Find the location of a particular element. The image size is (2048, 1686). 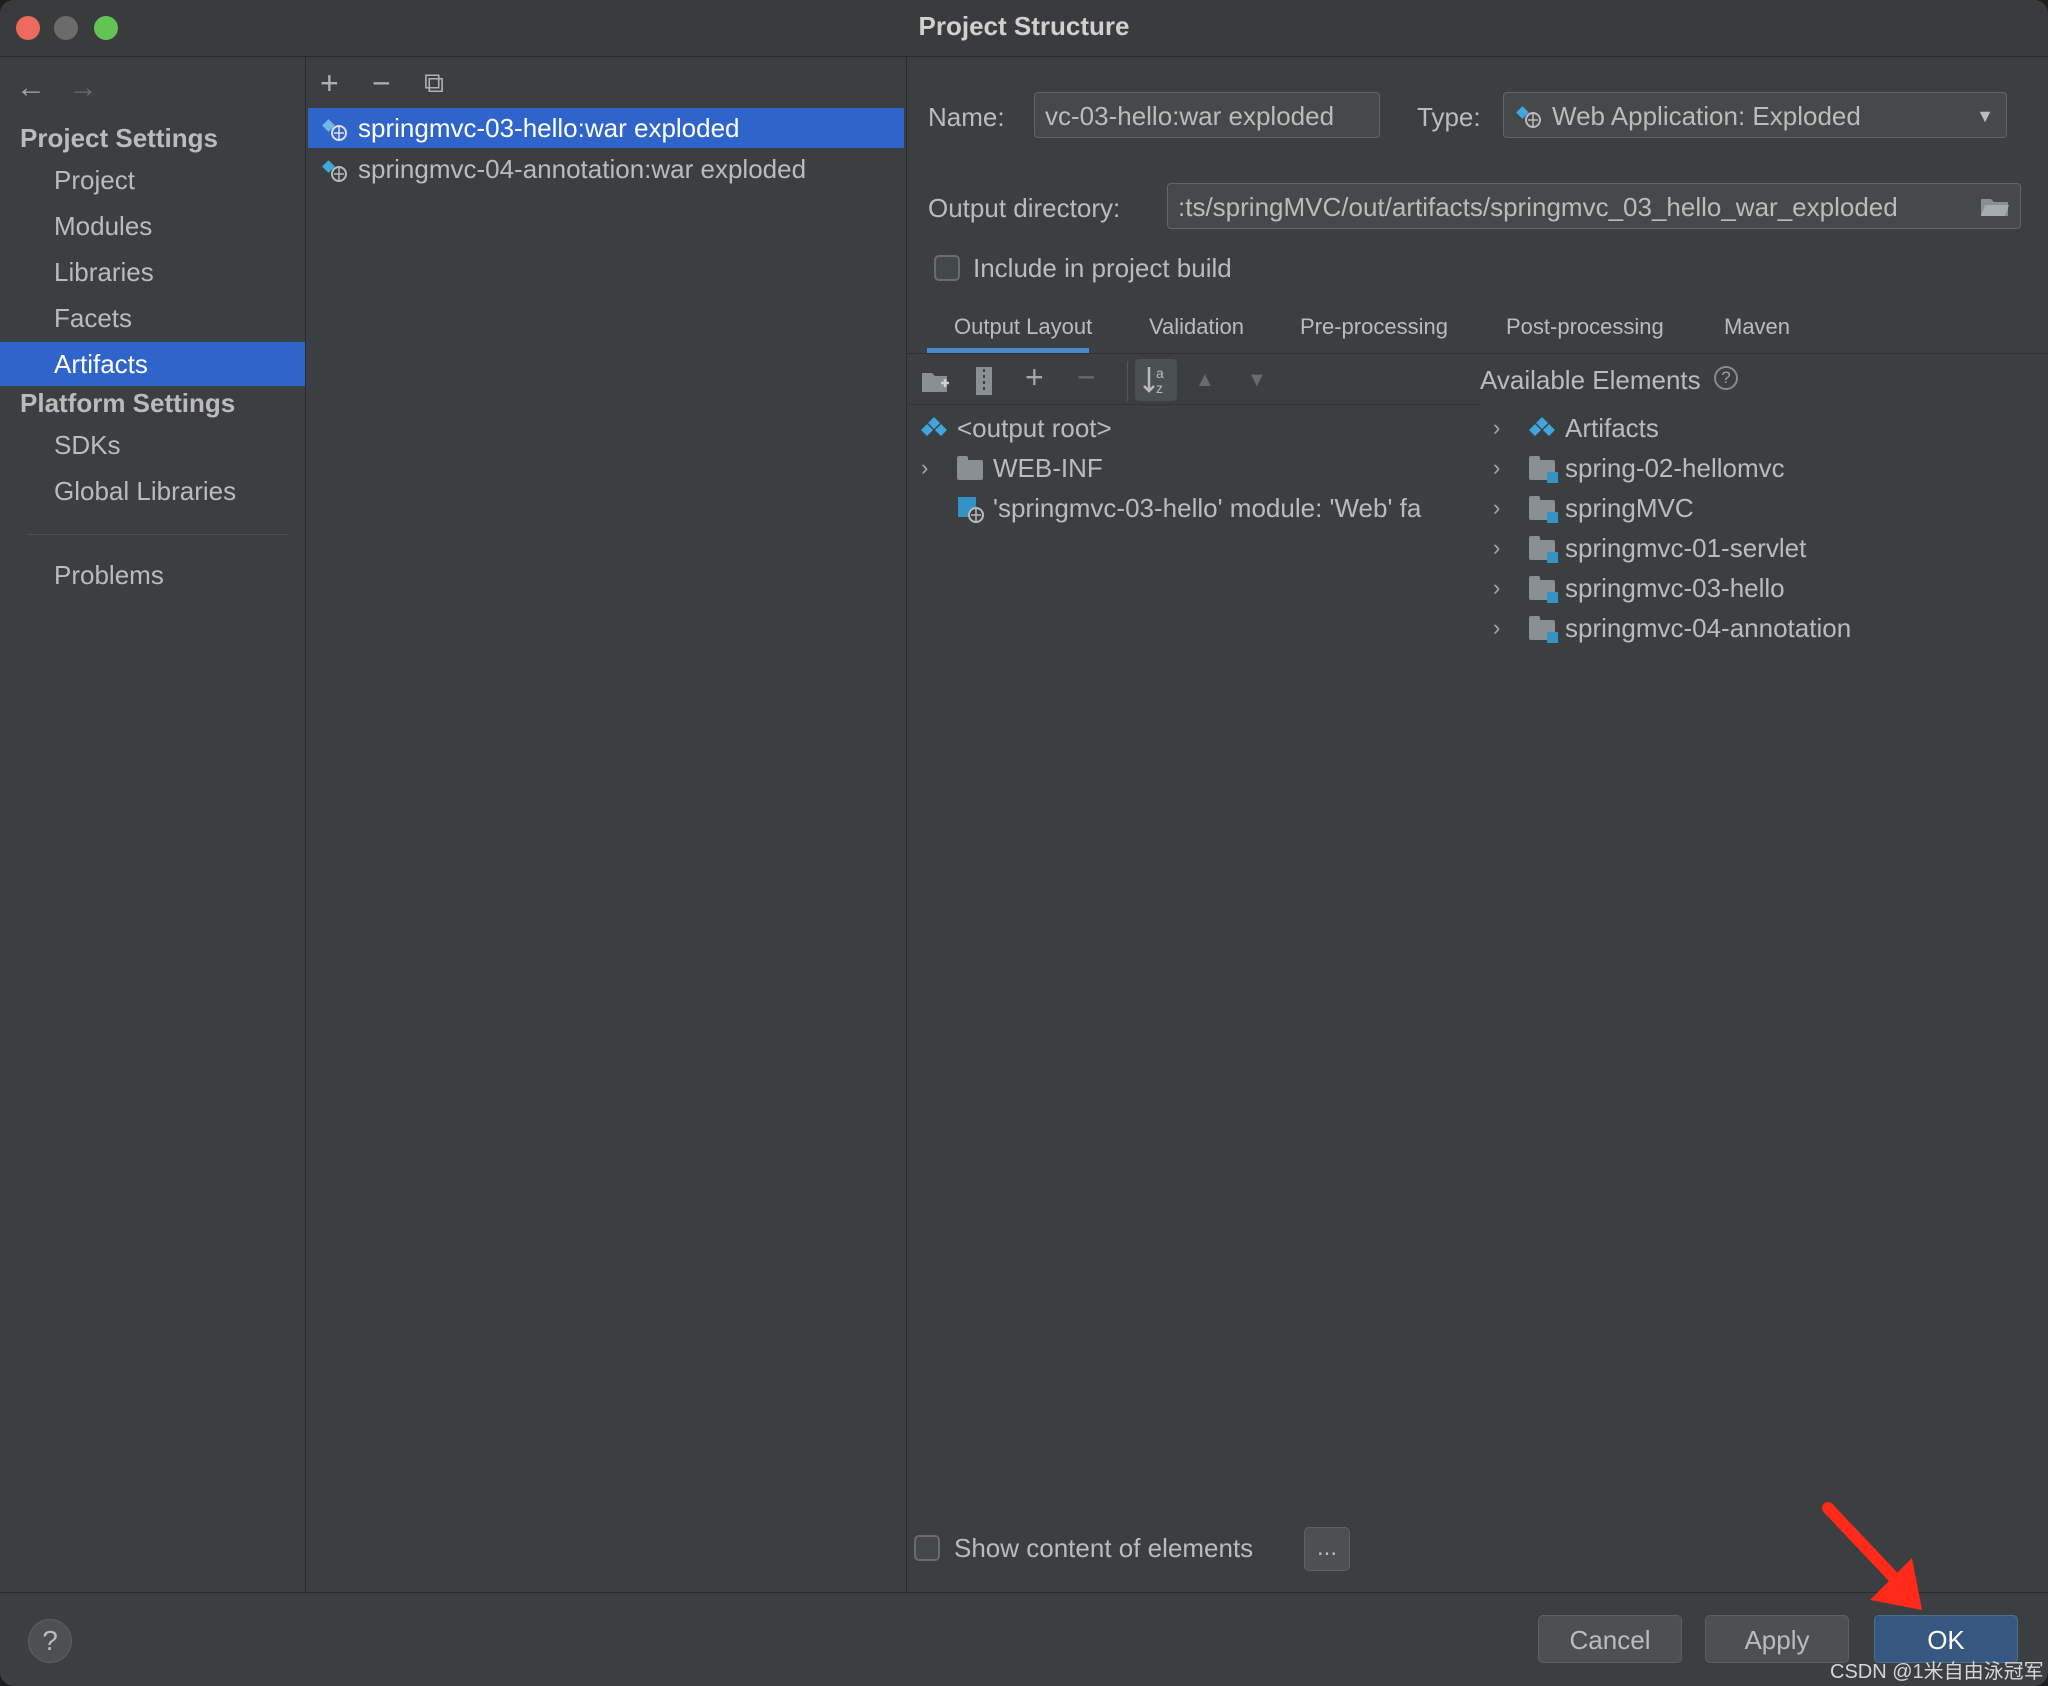

footer-divider is located at coordinates (1024, 1592).